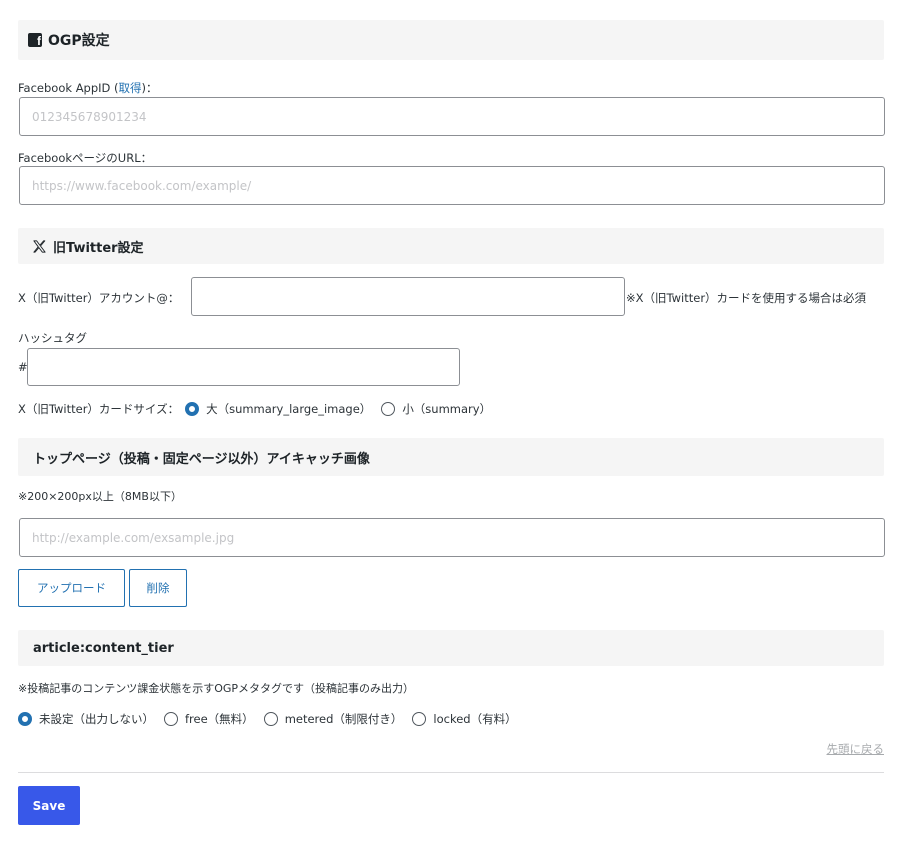 This screenshot has width=900, height=845. I want to click on content-tier-section-title: article:content_tier, so click(103, 648).